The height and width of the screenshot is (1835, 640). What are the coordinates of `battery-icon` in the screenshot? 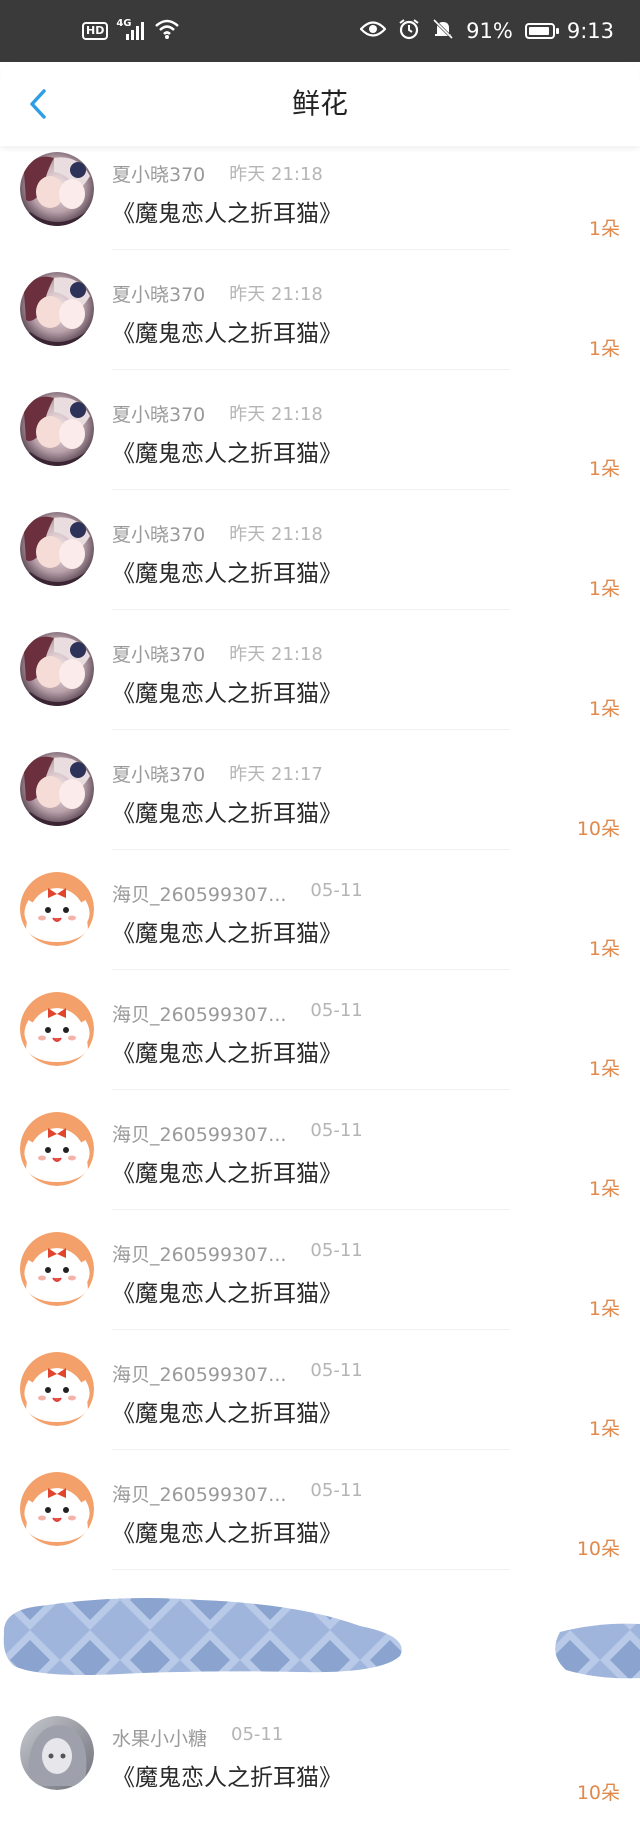 It's located at (541, 31).